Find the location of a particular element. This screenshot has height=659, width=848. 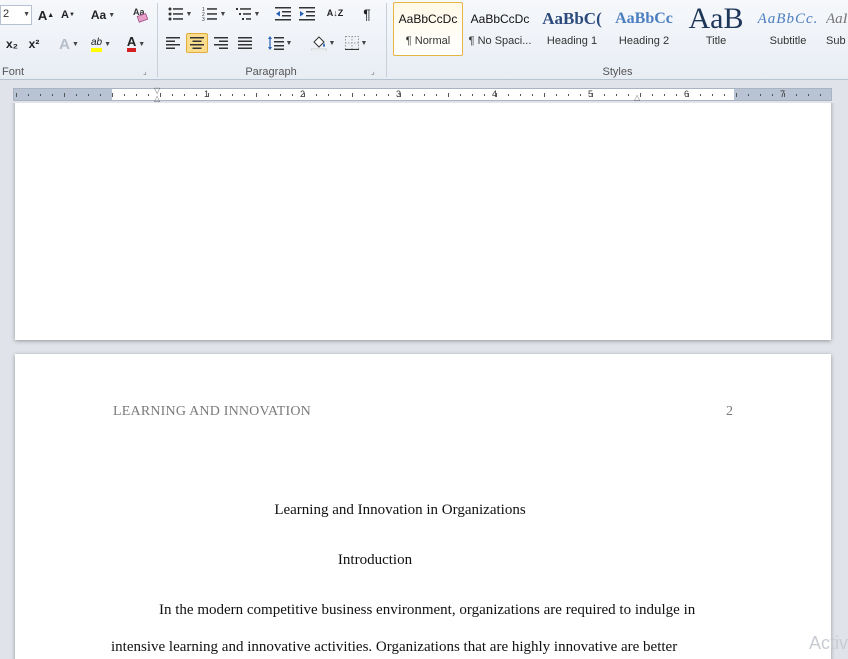

multilevel-list-button: ▼ is located at coordinates (248, 14).